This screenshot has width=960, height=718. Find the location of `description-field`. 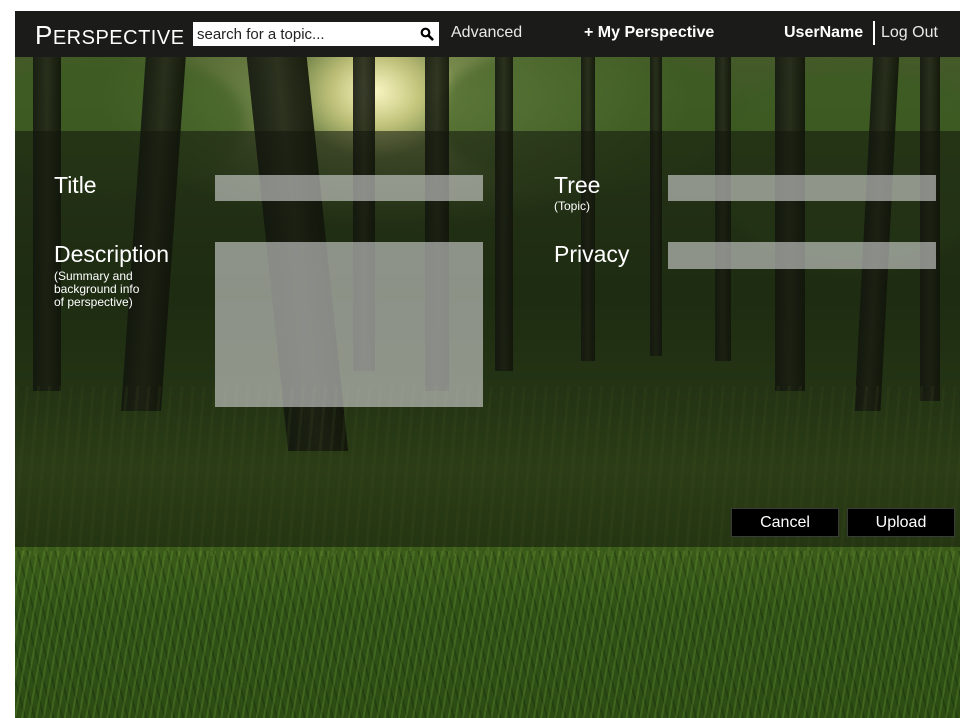

description-field is located at coordinates (349, 324).